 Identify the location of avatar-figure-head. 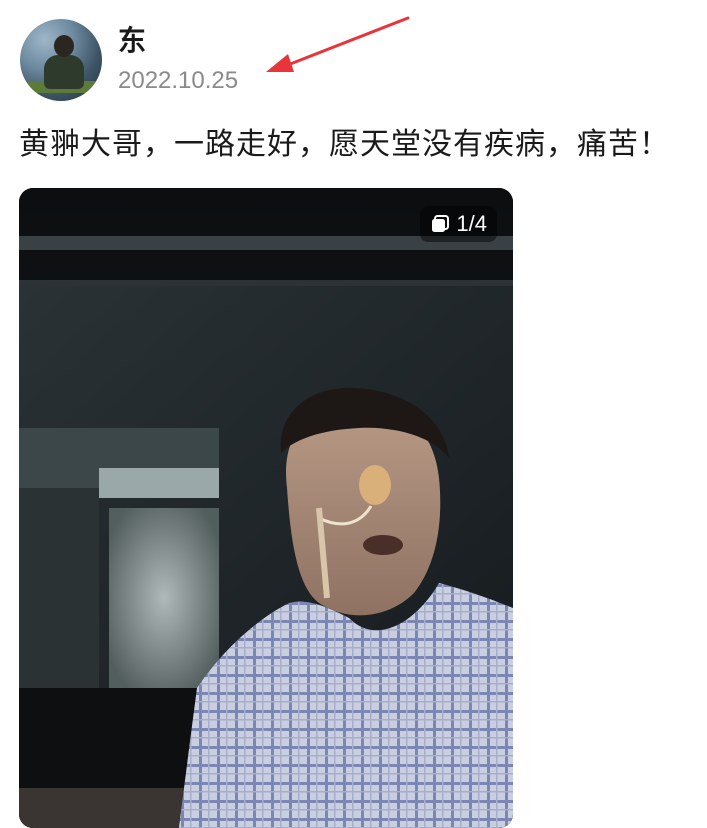
(64, 46).